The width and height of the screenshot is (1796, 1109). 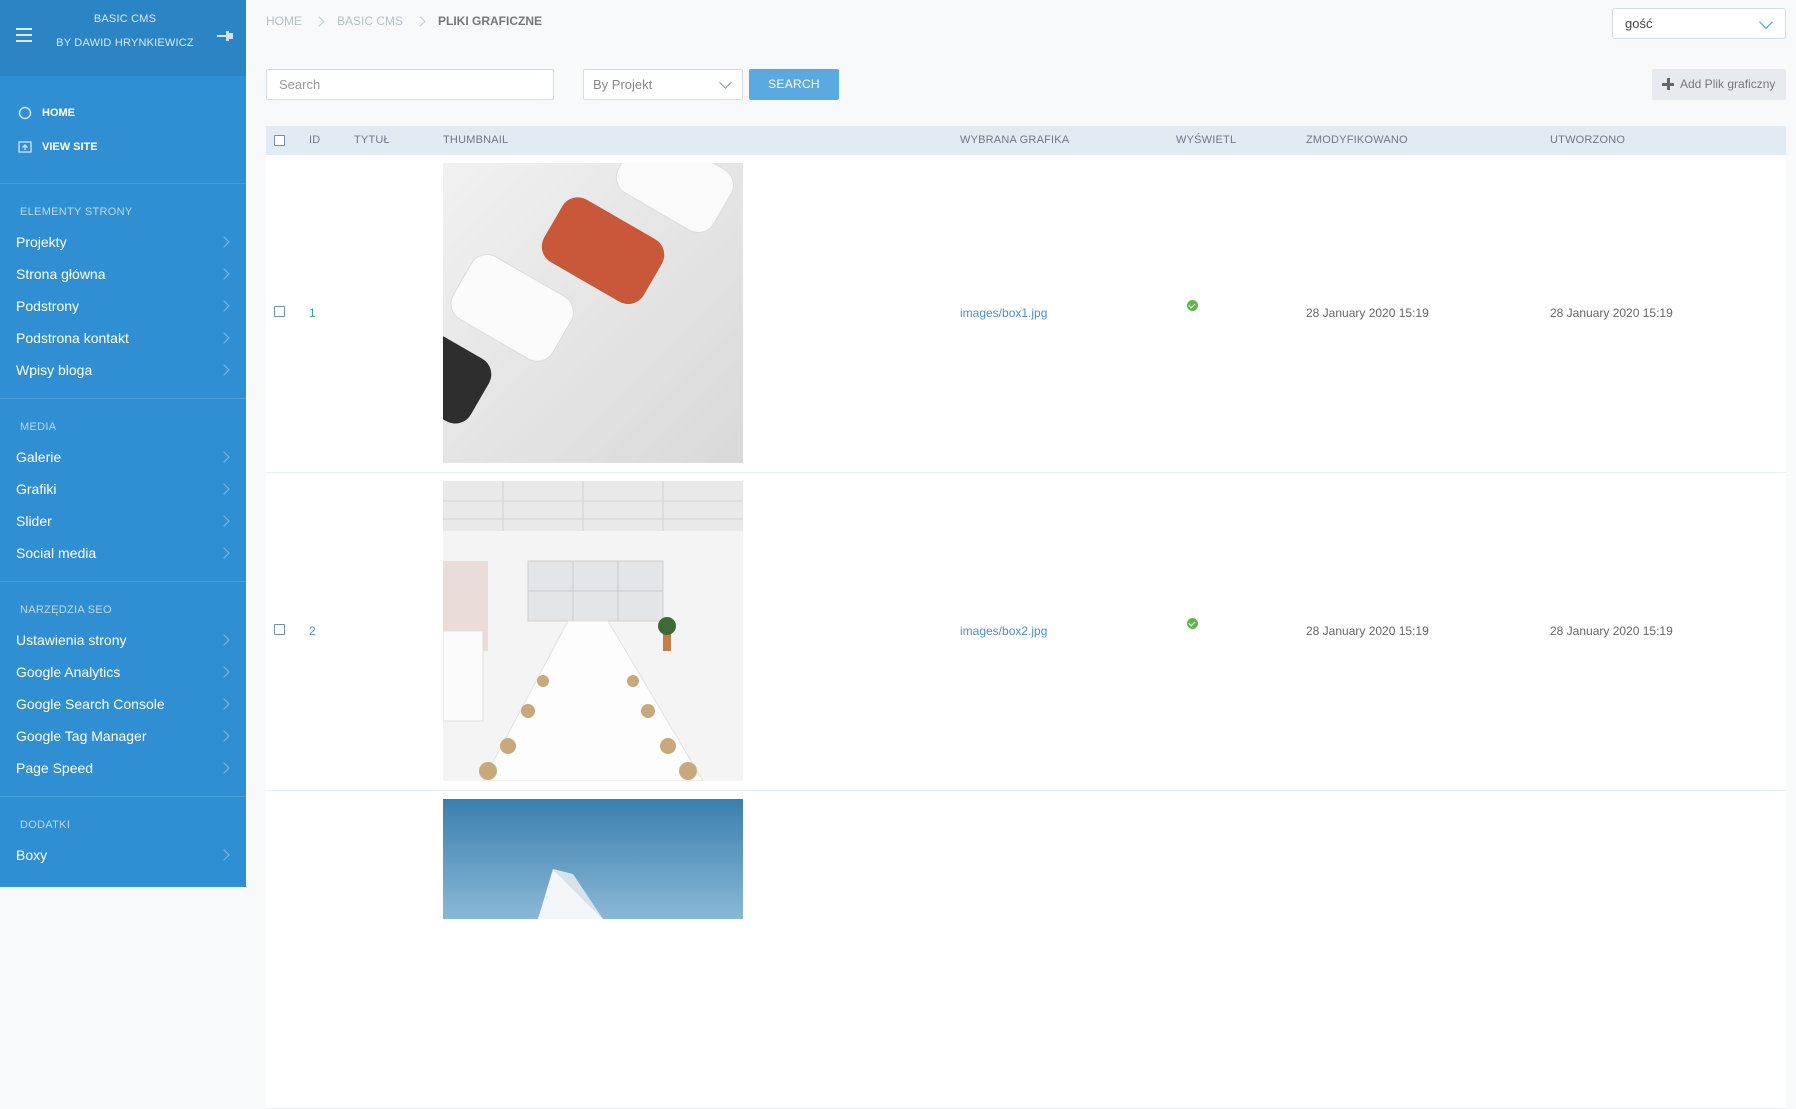 What do you see at coordinates (24, 37) in the screenshot?
I see `menu-icon` at bounding box center [24, 37].